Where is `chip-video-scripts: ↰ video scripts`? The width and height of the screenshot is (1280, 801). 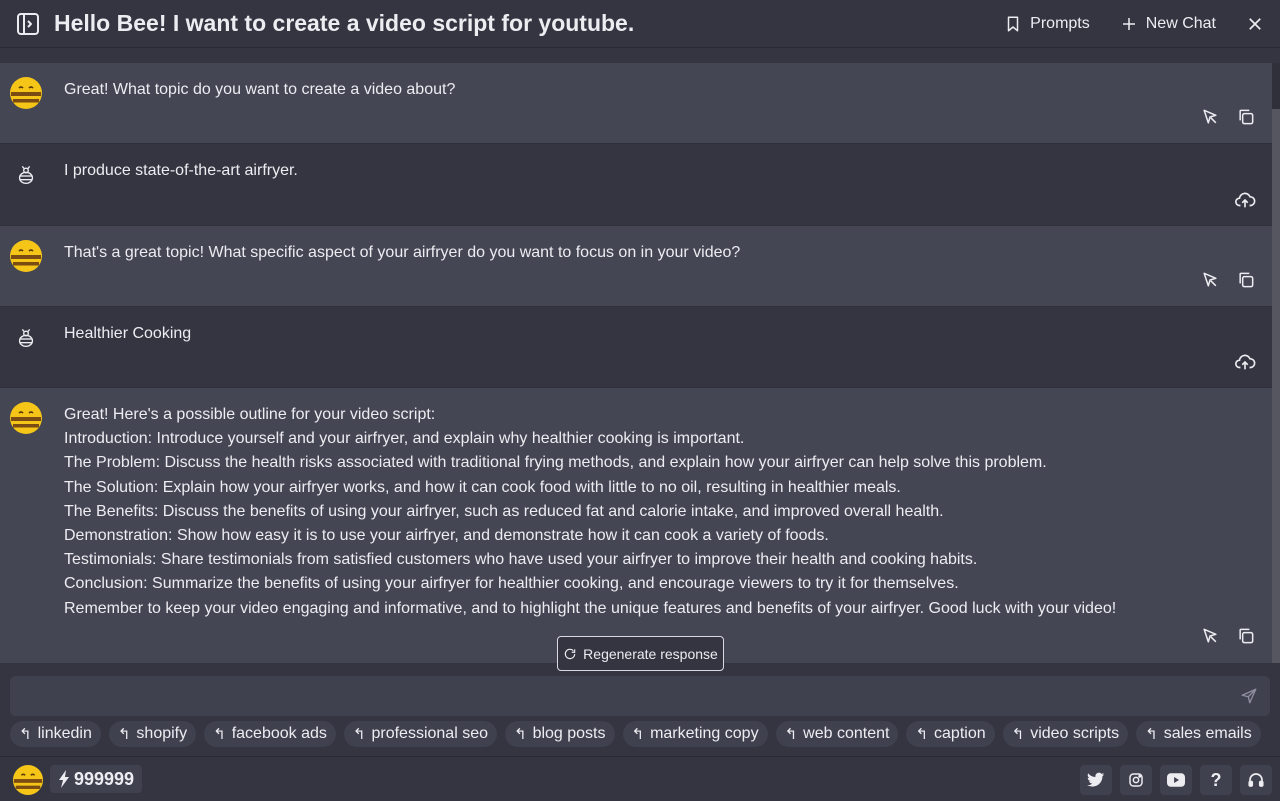
chip-video-scripts: ↰ video scripts is located at coordinates (1065, 734).